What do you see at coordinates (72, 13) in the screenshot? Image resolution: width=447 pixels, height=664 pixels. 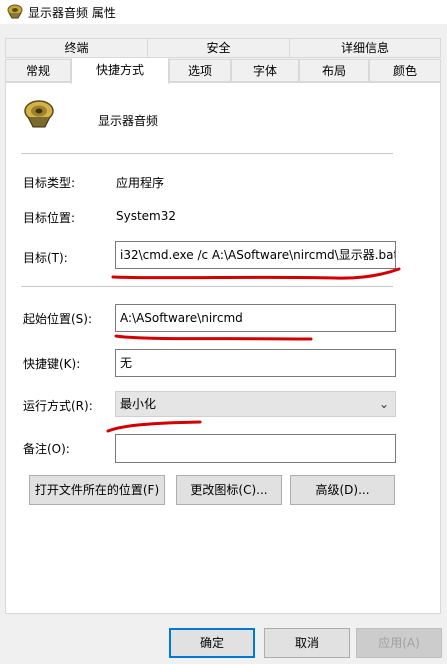 I see `window-title: 显示器音频 属性` at bounding box center [72, 13].